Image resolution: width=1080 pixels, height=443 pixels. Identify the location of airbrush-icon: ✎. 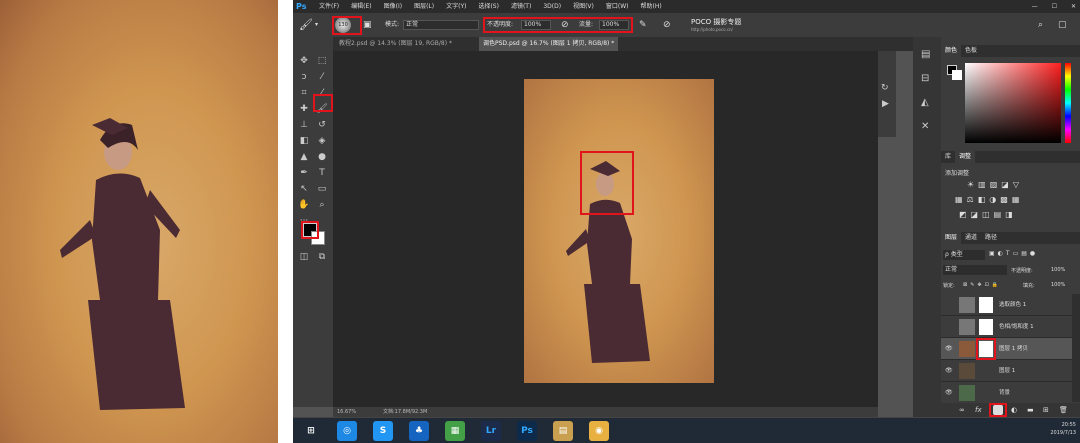
(643, 25).